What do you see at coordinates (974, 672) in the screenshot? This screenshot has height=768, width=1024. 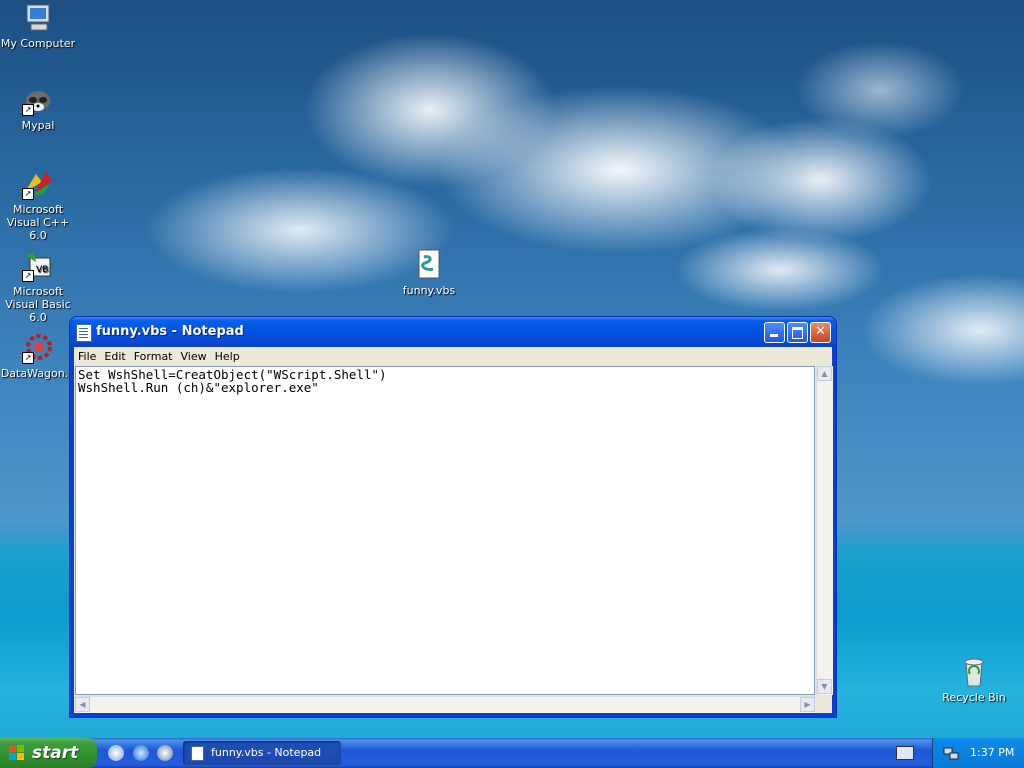 I see `recycle-bin-icon` at bounding box center [974, 672].